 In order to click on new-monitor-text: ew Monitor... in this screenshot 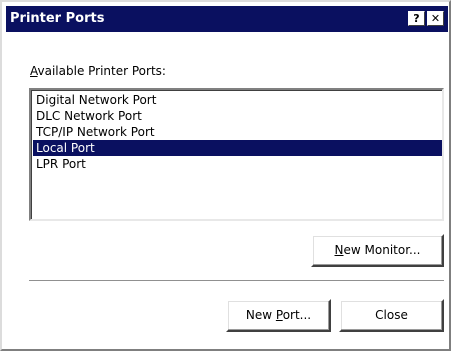, I will do `click(382, 250)`.